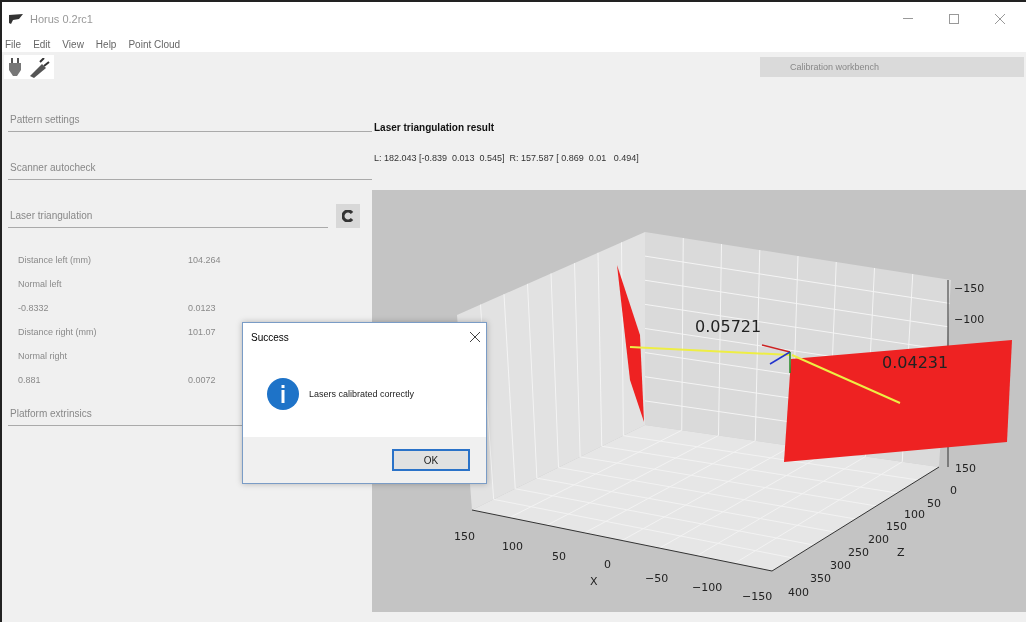 The image size is (1026, 622). What do you see at coordinates (40, 284) in the screenshot?
I see `field-label: Normal left` at bounding box center [40, 284].